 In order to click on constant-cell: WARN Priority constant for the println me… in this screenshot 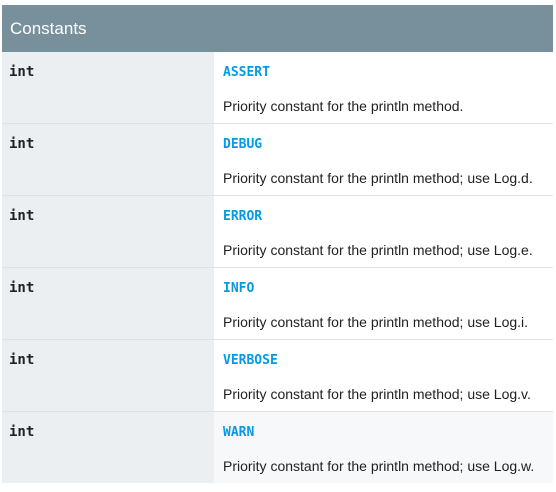, I will do `click(383, 447)`.